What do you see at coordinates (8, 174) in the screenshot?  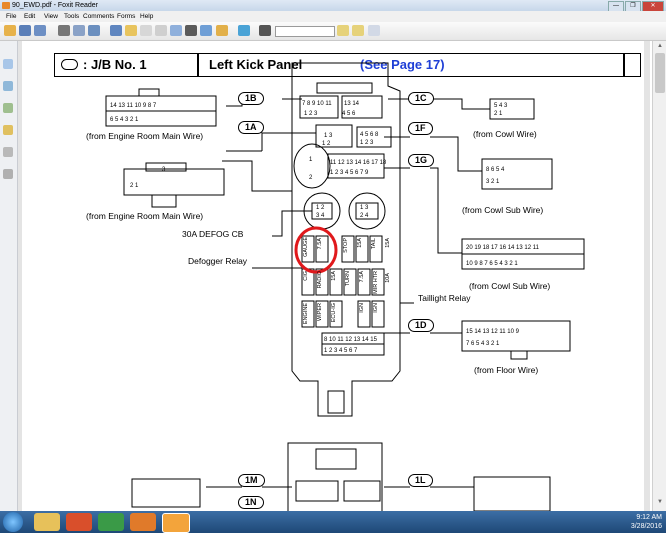 I see `signatures-icon` at bounding box center [8, 174].